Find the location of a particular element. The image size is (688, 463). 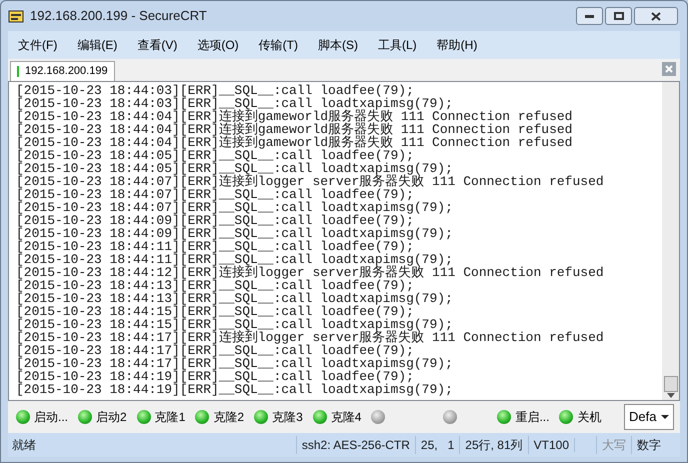

command-button: 克隆1 is located at coordinates (161, 417).